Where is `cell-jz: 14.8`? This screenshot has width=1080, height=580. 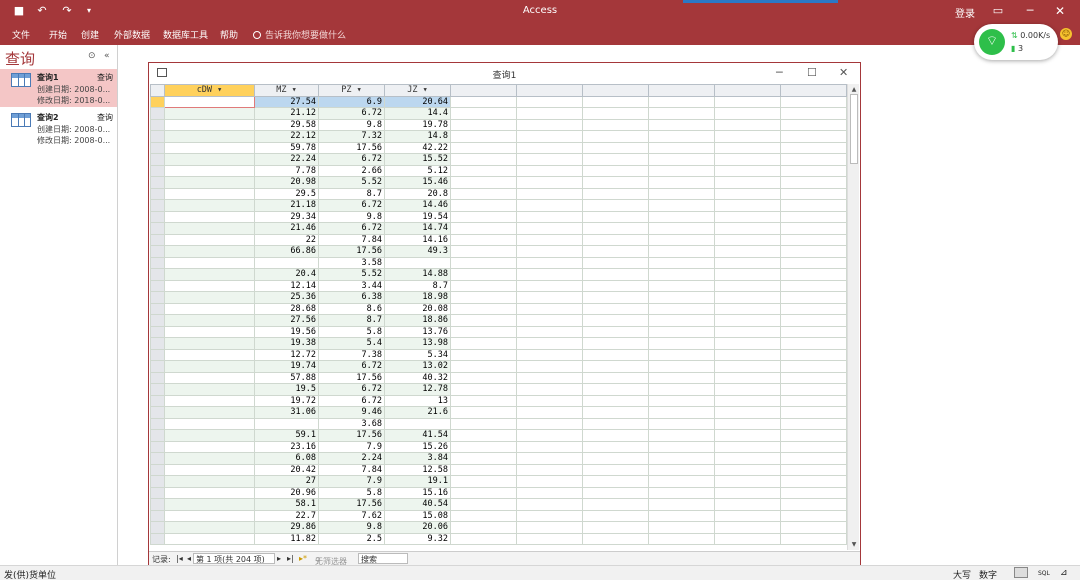
cell-jz: 14.8 is located at coordinates (417, 136).